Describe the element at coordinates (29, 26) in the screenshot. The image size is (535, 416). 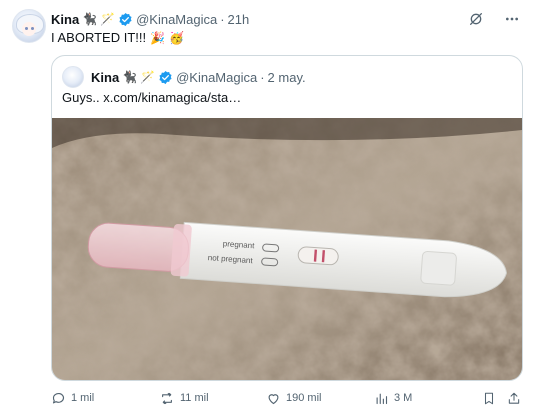
I see `author-avatar` at that location.